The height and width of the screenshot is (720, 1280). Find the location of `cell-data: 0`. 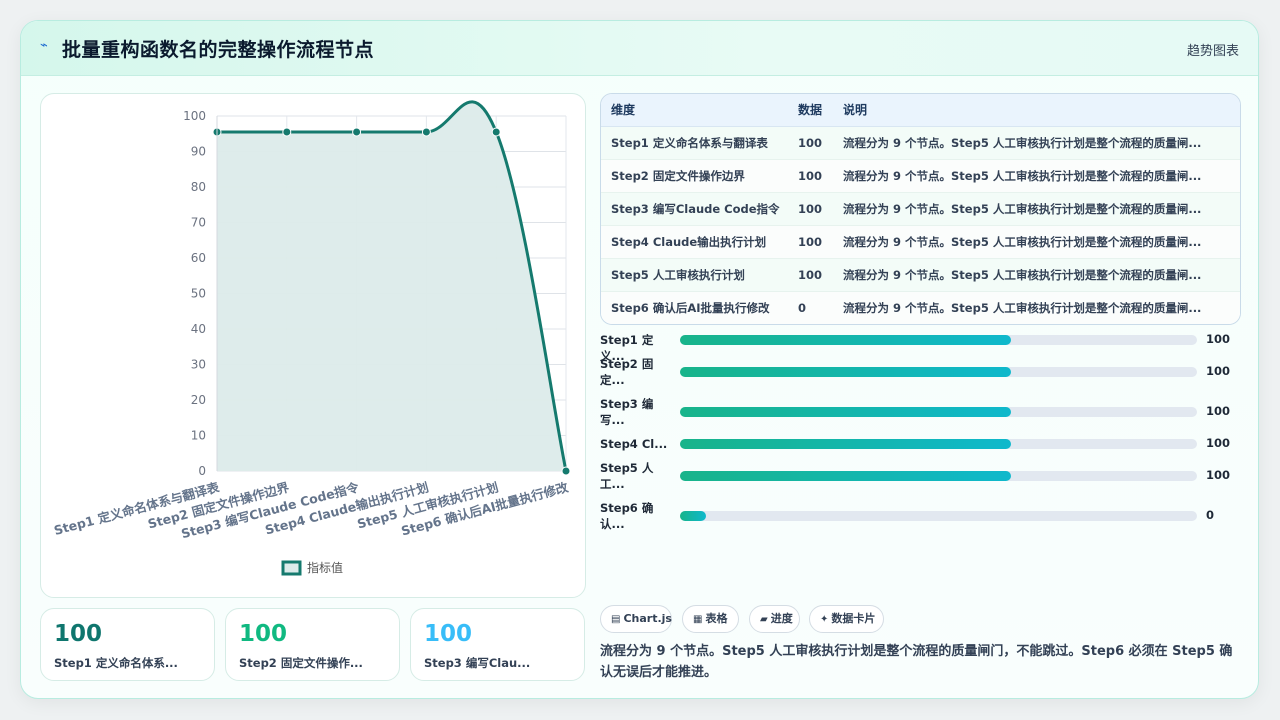

cell-data: 0 is located at coordinates (810, 307).